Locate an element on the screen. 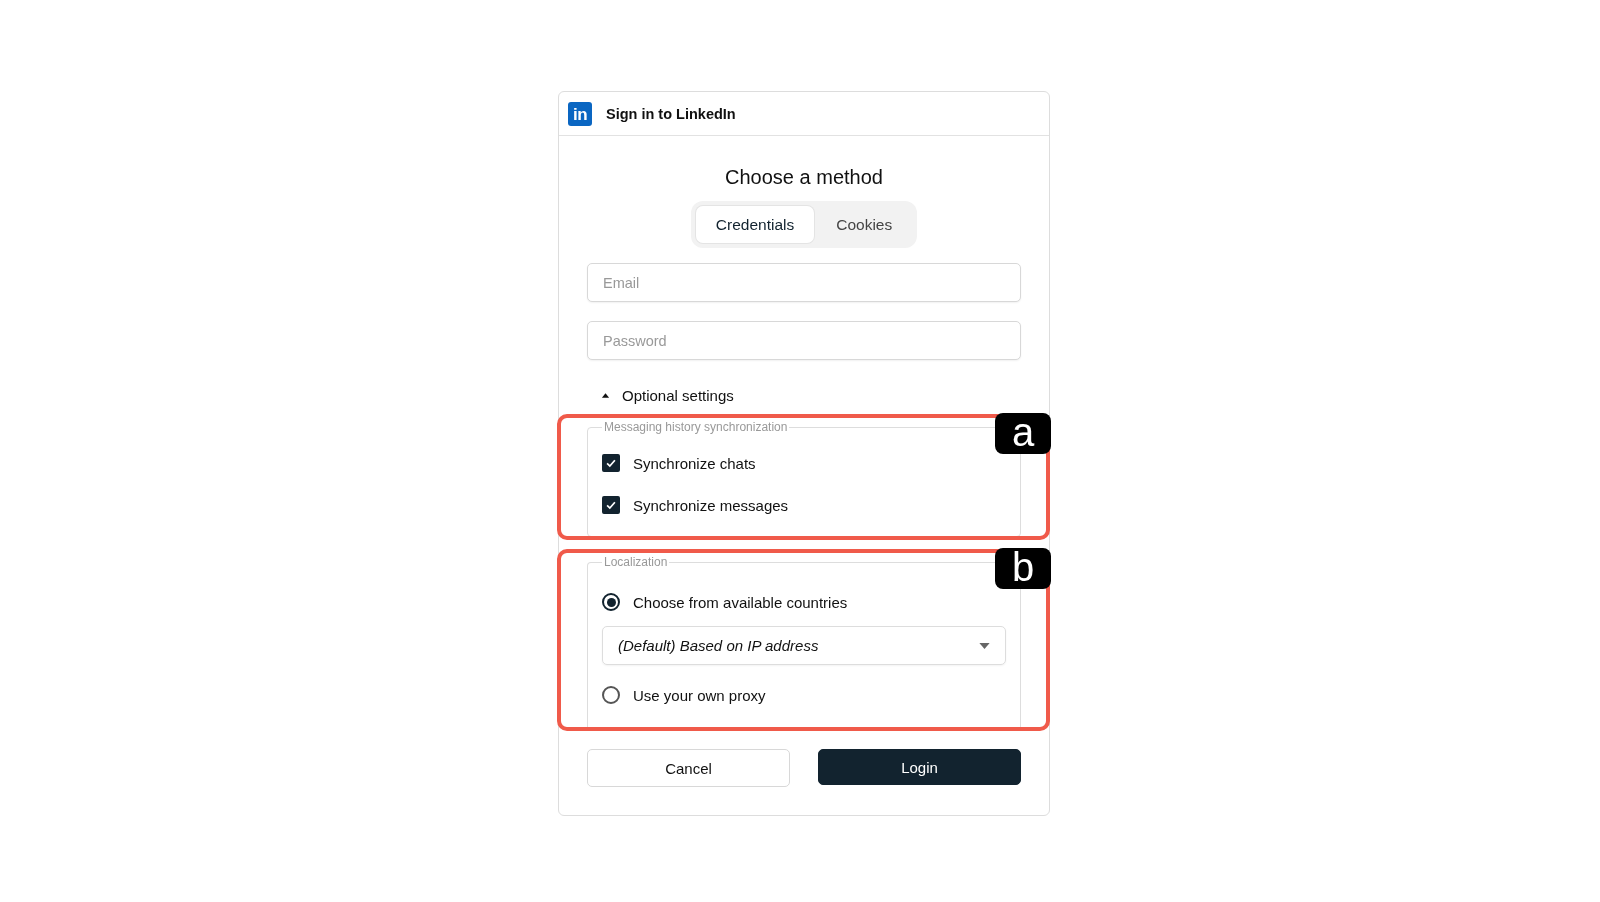 This screenshot has height=902, width=1600. option-label: Synchronize chats is located at coordinates (694, 463).